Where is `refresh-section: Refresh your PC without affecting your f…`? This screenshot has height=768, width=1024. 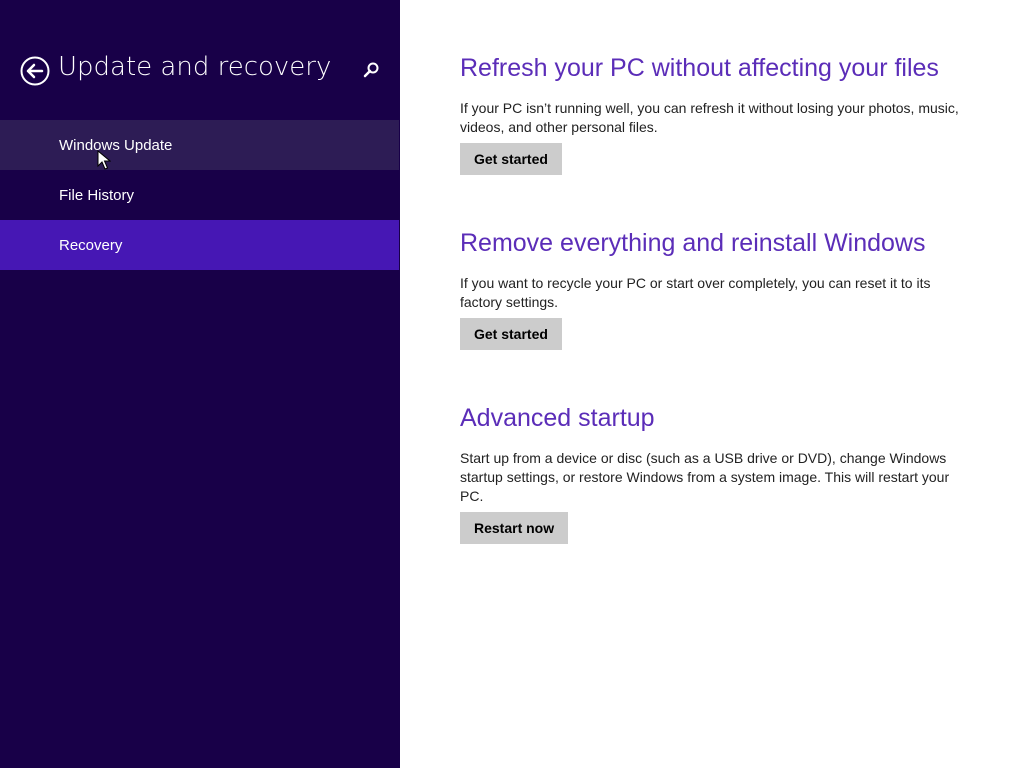
refresh-section: Refresh your PC without affecting your f… is located at coordinates (720, 114).